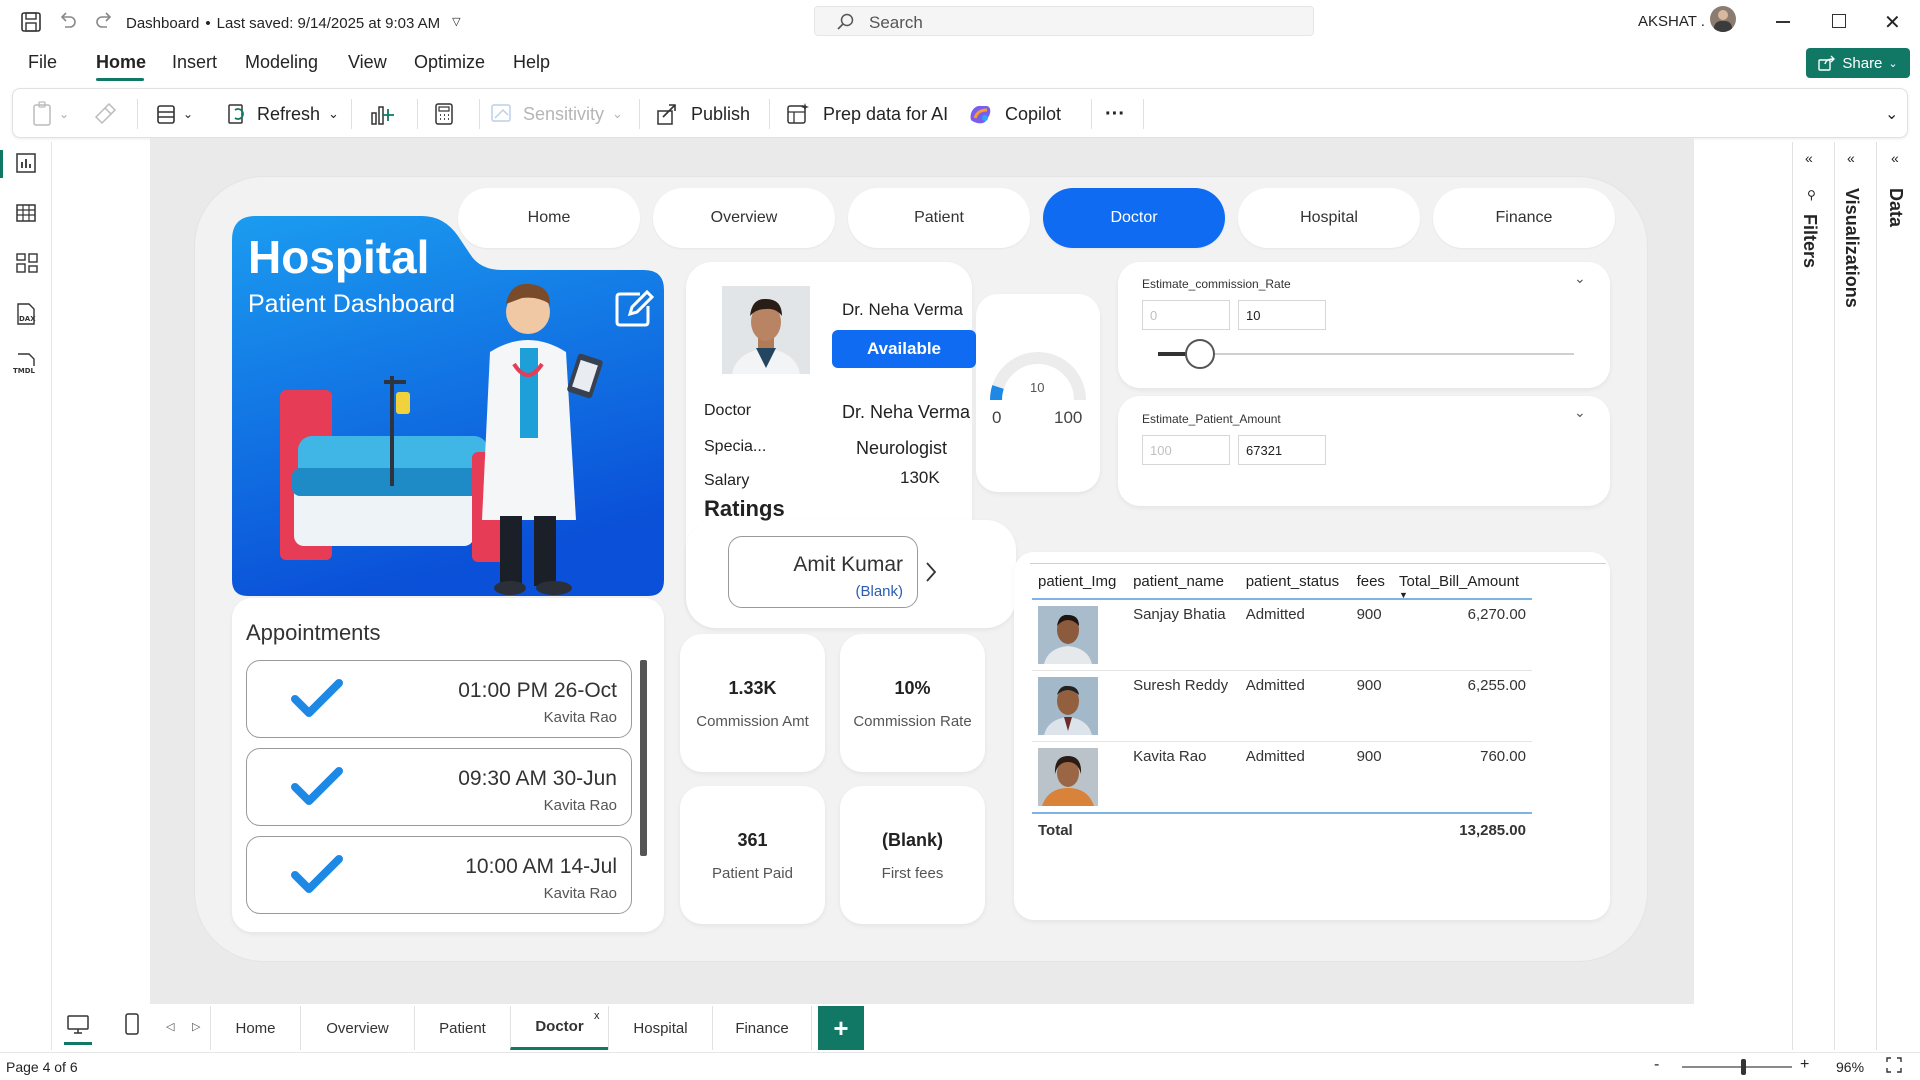 The height and width of the screenshot is (1080, 1920). I want to click on table-row: Suresh Reddy Admitted 900 6,255.00, so click(1282, 706).